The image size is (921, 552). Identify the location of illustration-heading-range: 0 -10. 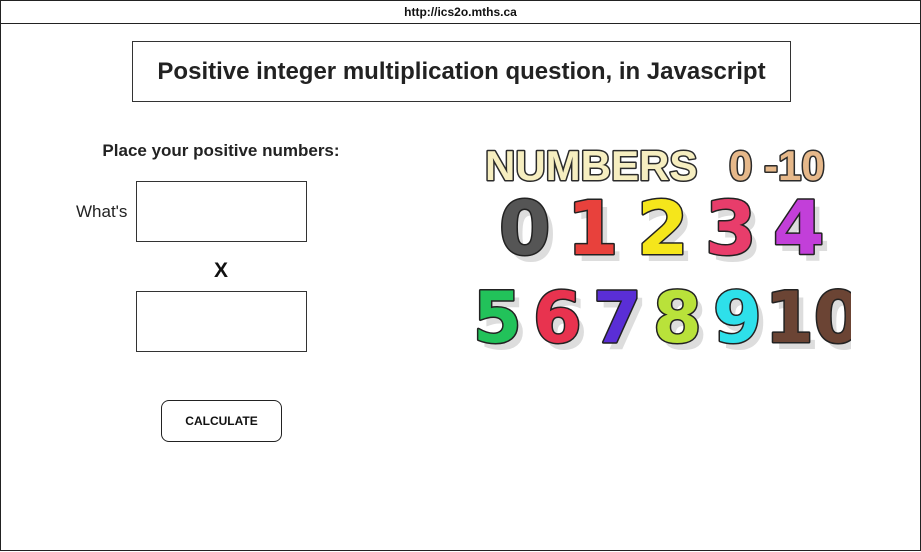
(777, 165).